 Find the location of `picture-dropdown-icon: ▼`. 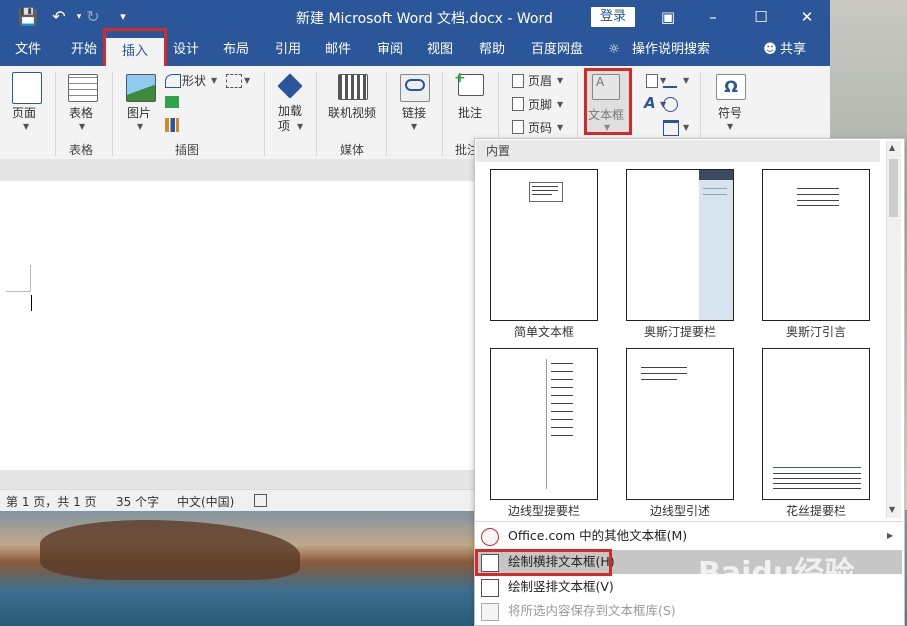

picture-dropdown-icon: ▼ is located at coordinates (140, 126).